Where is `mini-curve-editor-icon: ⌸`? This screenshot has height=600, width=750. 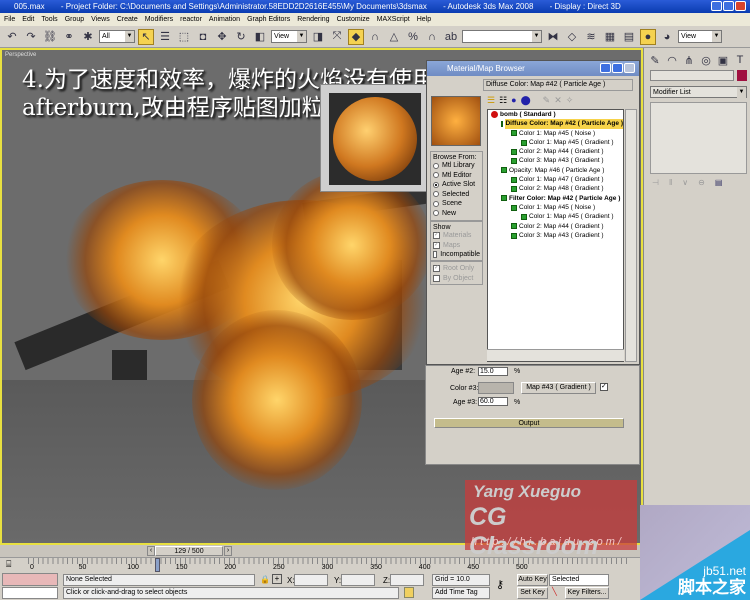 mini-curve-editor-icon: ⌸ is located at coordinates (8, 564).